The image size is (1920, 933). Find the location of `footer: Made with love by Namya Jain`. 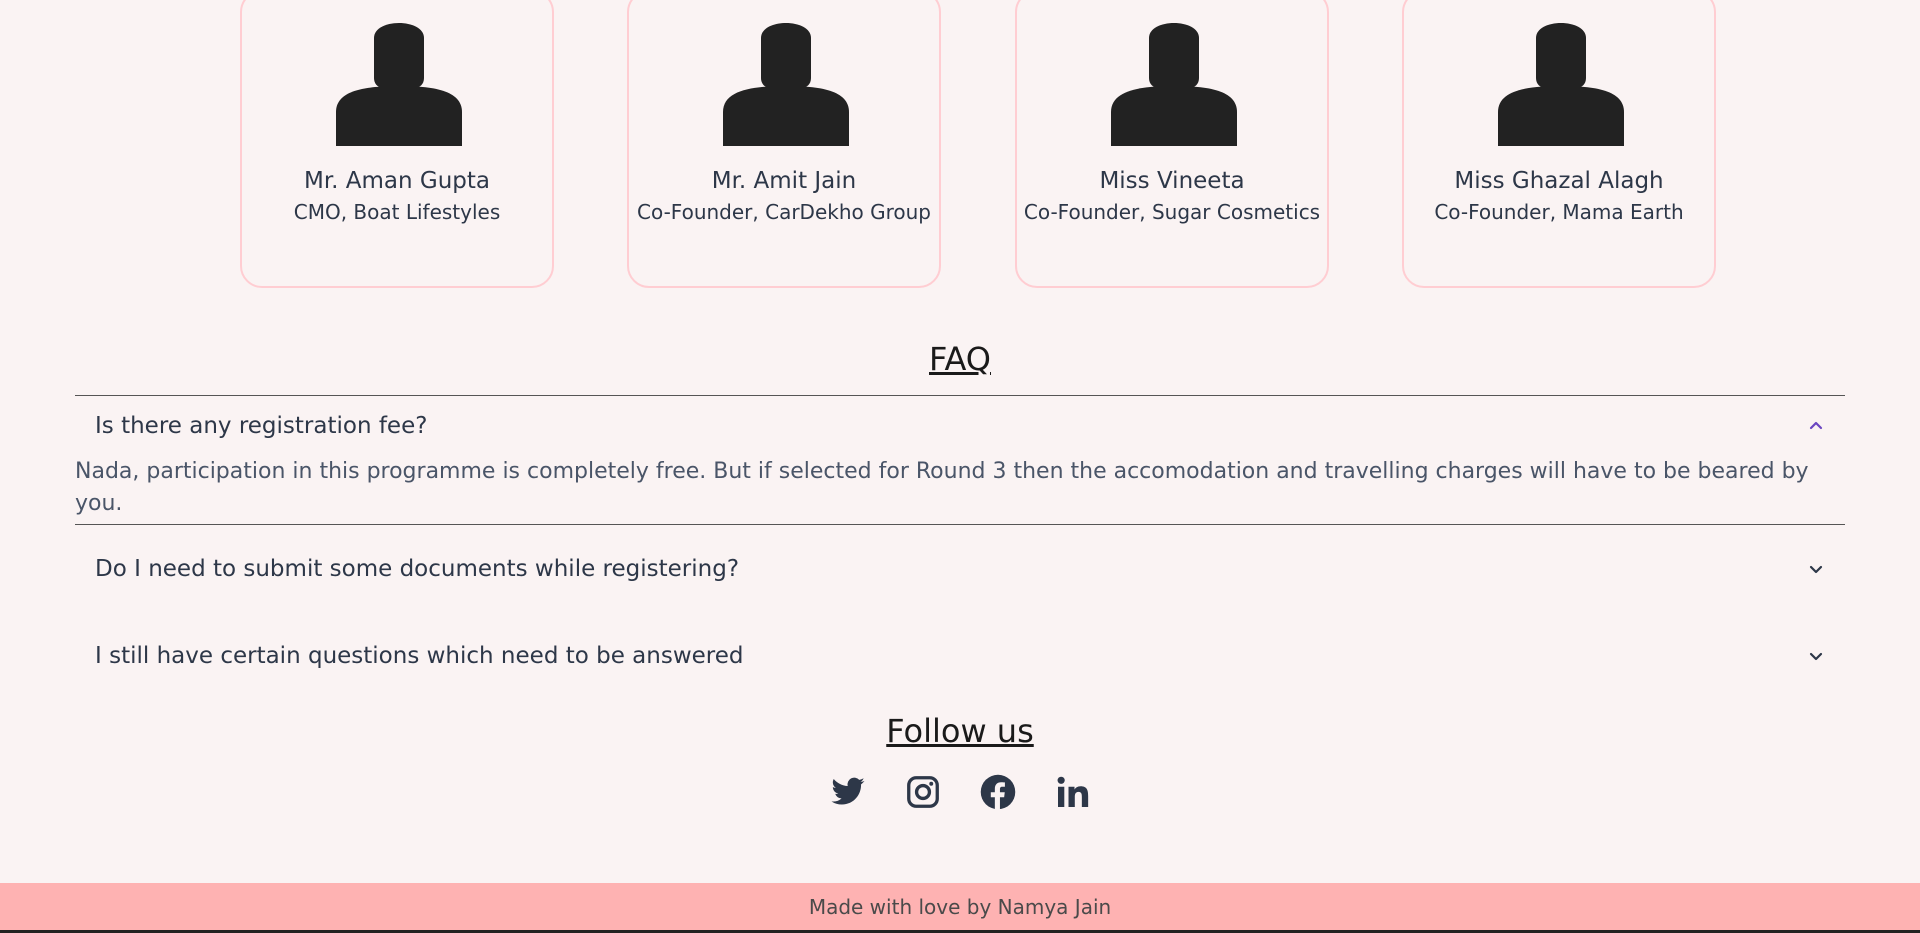

footer: Made with love by Namya Jain is located at coordinates (960, 908).